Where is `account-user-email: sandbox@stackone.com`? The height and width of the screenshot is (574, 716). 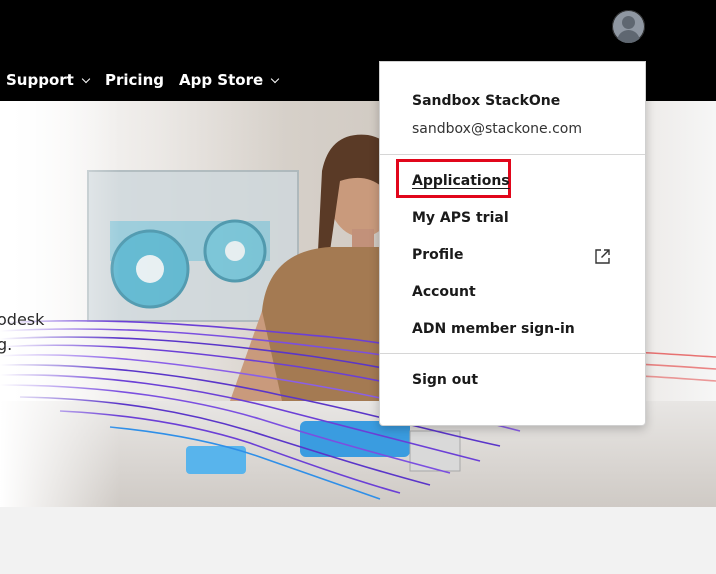 account-user-email: sandbox@stackone.com is located at coordinates (497, 129).